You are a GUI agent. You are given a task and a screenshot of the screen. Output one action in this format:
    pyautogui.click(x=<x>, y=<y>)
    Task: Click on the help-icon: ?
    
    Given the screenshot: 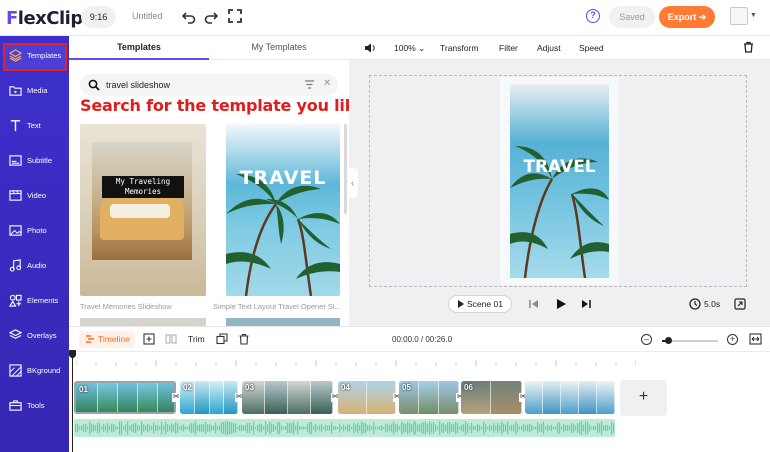 What is the action you would take?
    pyautogui.click(x=593, y=16)
    